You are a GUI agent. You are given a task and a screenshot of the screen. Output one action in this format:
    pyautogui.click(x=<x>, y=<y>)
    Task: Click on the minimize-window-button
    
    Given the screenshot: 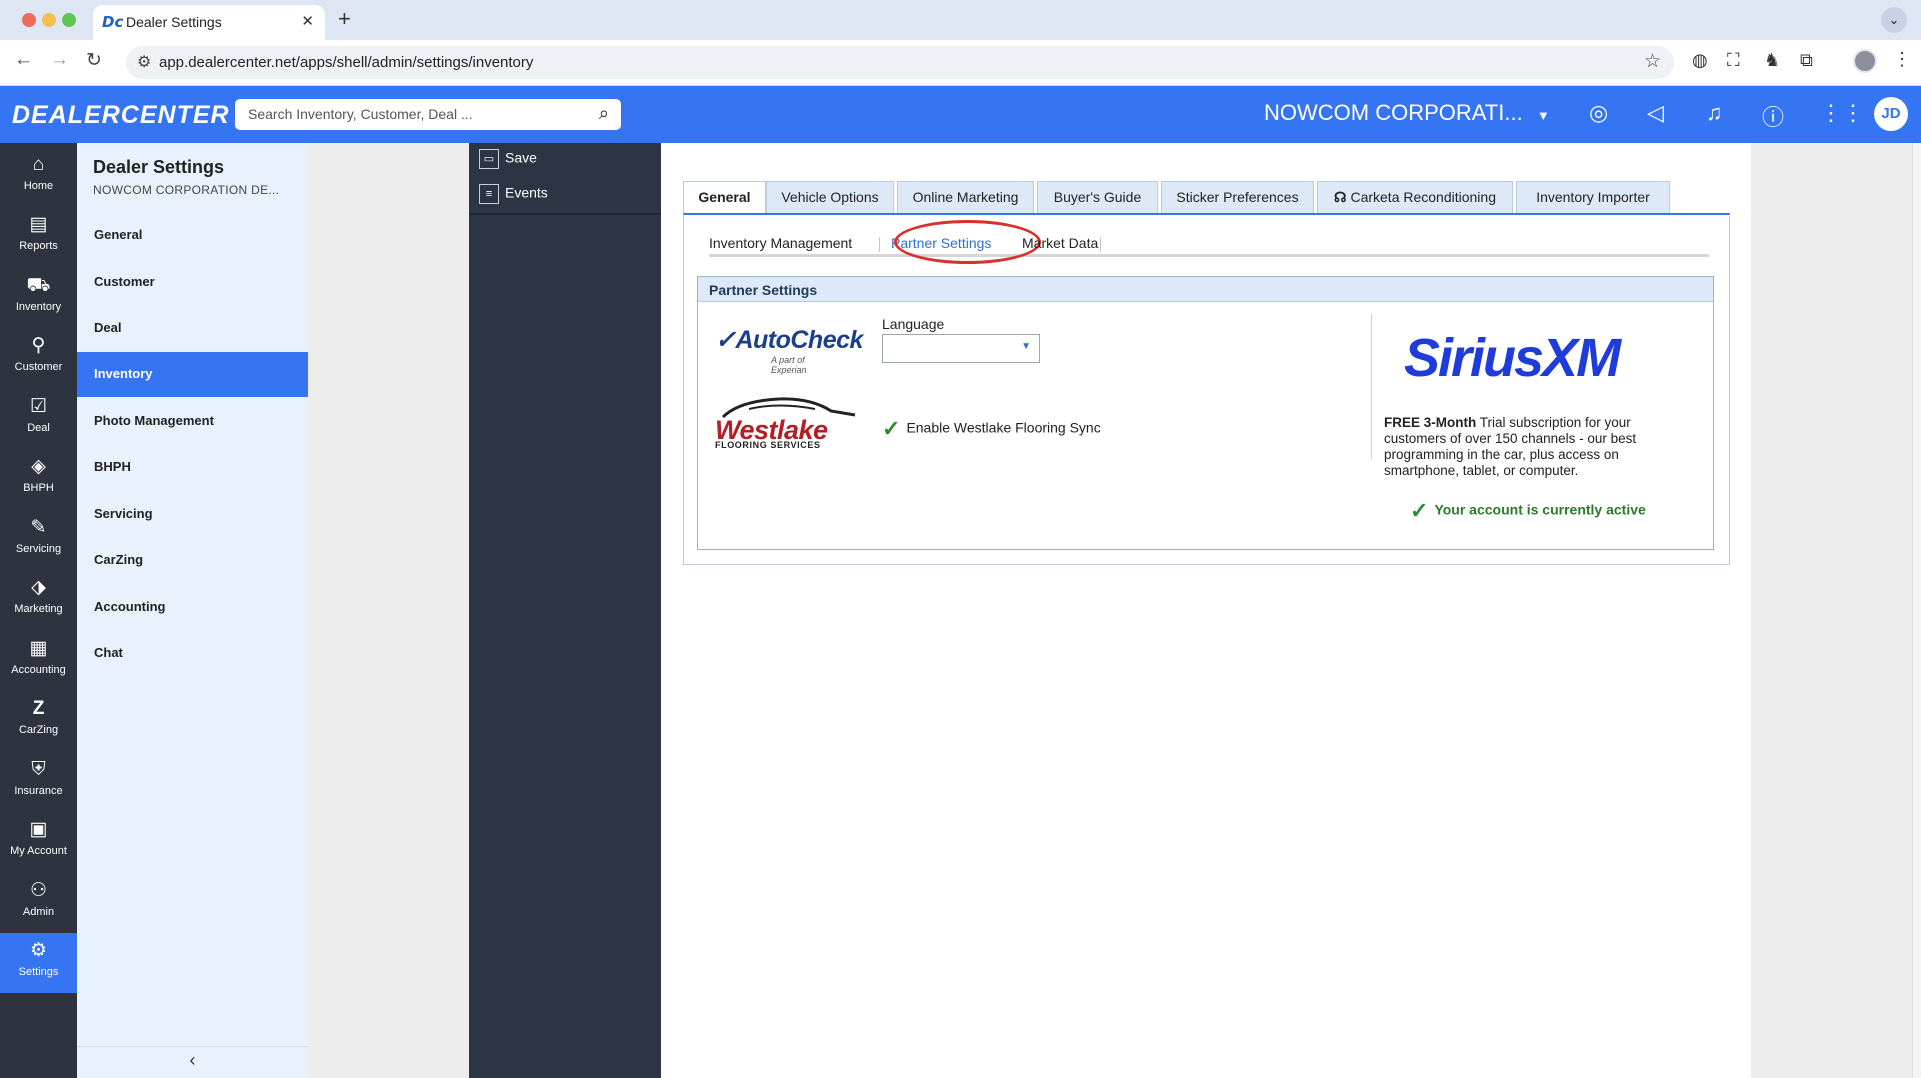 What is the action you would take?
    pyautogui.click(x=49, y=20)
    